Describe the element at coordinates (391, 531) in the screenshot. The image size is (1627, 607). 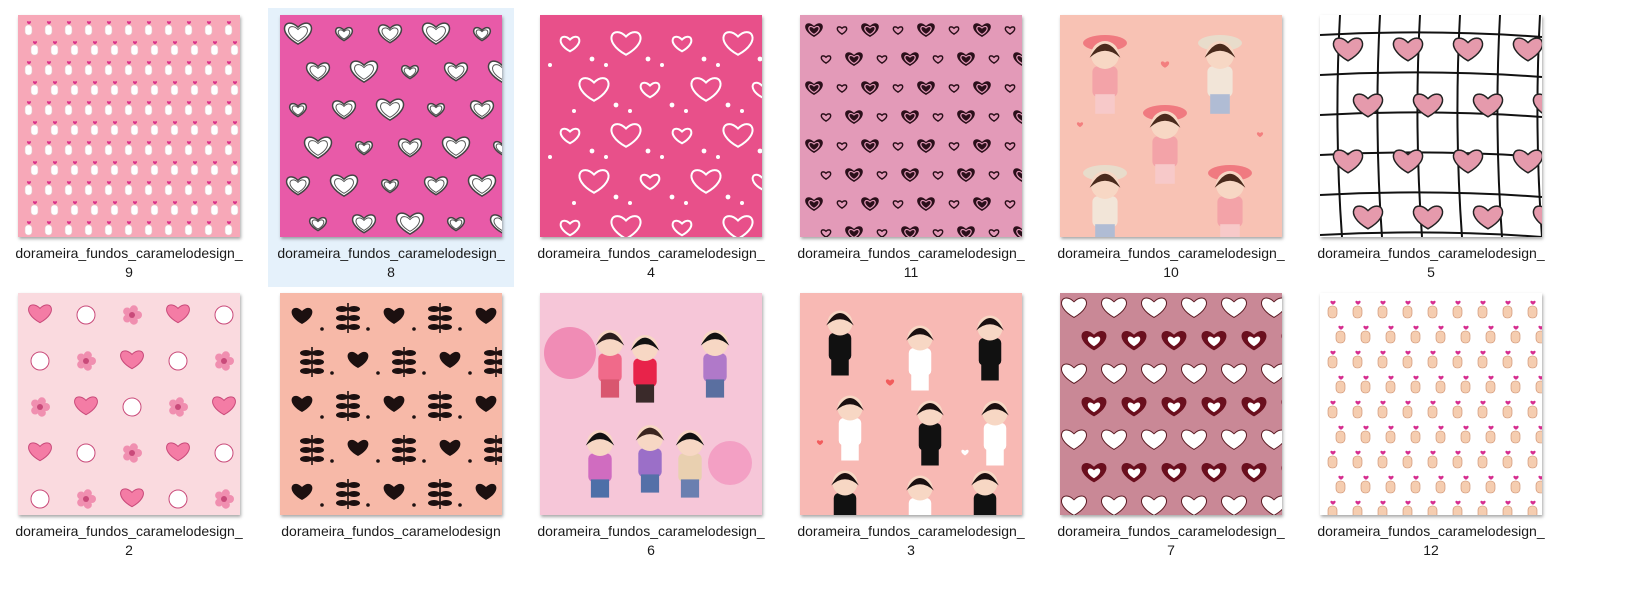
I see `file-name: dorameira_fundos_caramelodesign` at that location.